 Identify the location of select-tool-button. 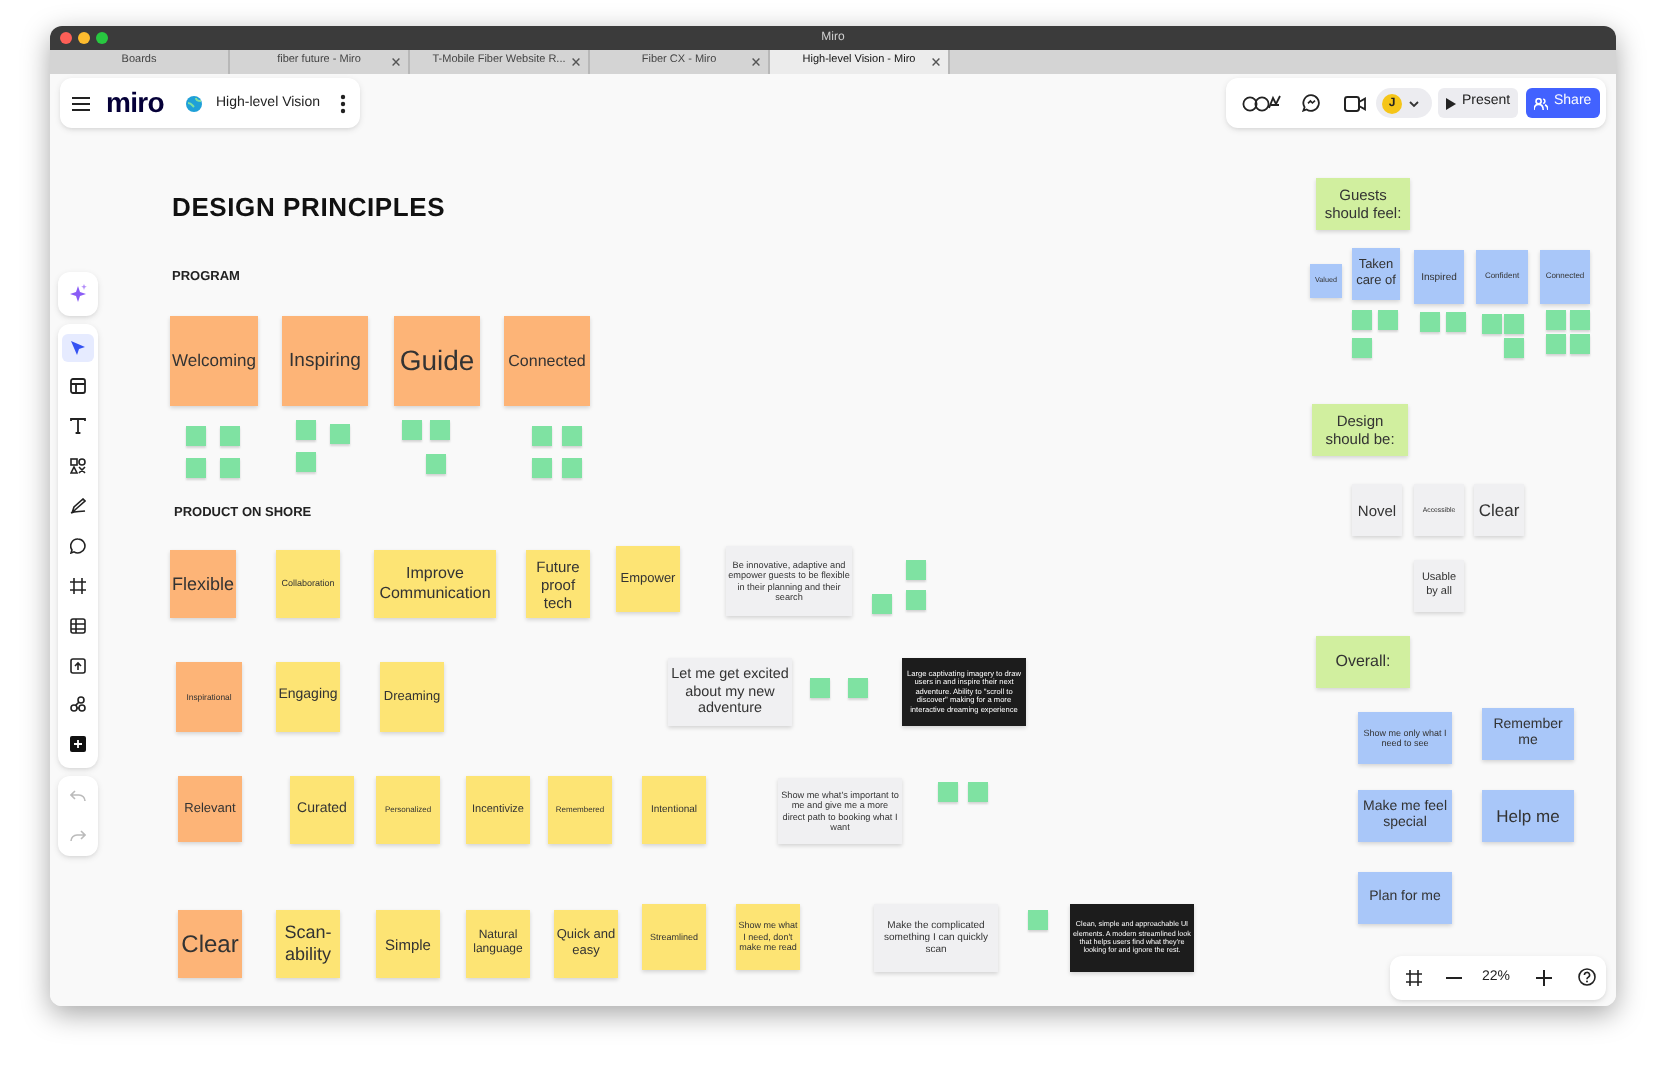
(78, 348).